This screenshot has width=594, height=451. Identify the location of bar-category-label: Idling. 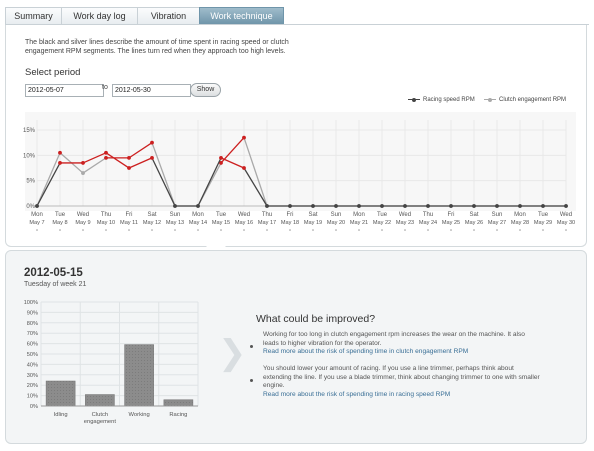
(61, 415).